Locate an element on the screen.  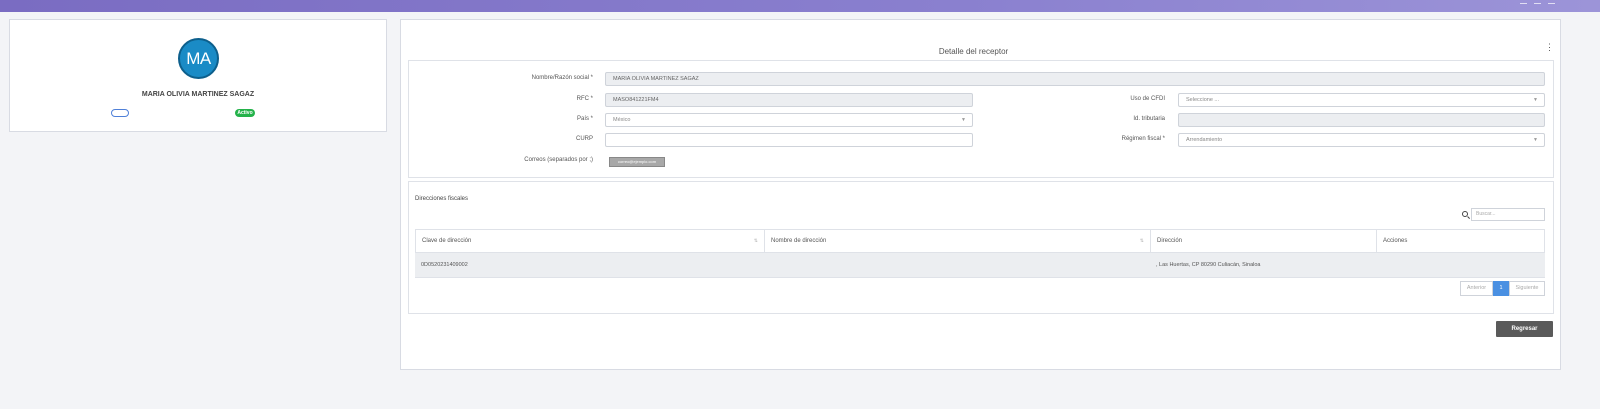
rfc-label: RFC * is located at coordinates (584, 99).